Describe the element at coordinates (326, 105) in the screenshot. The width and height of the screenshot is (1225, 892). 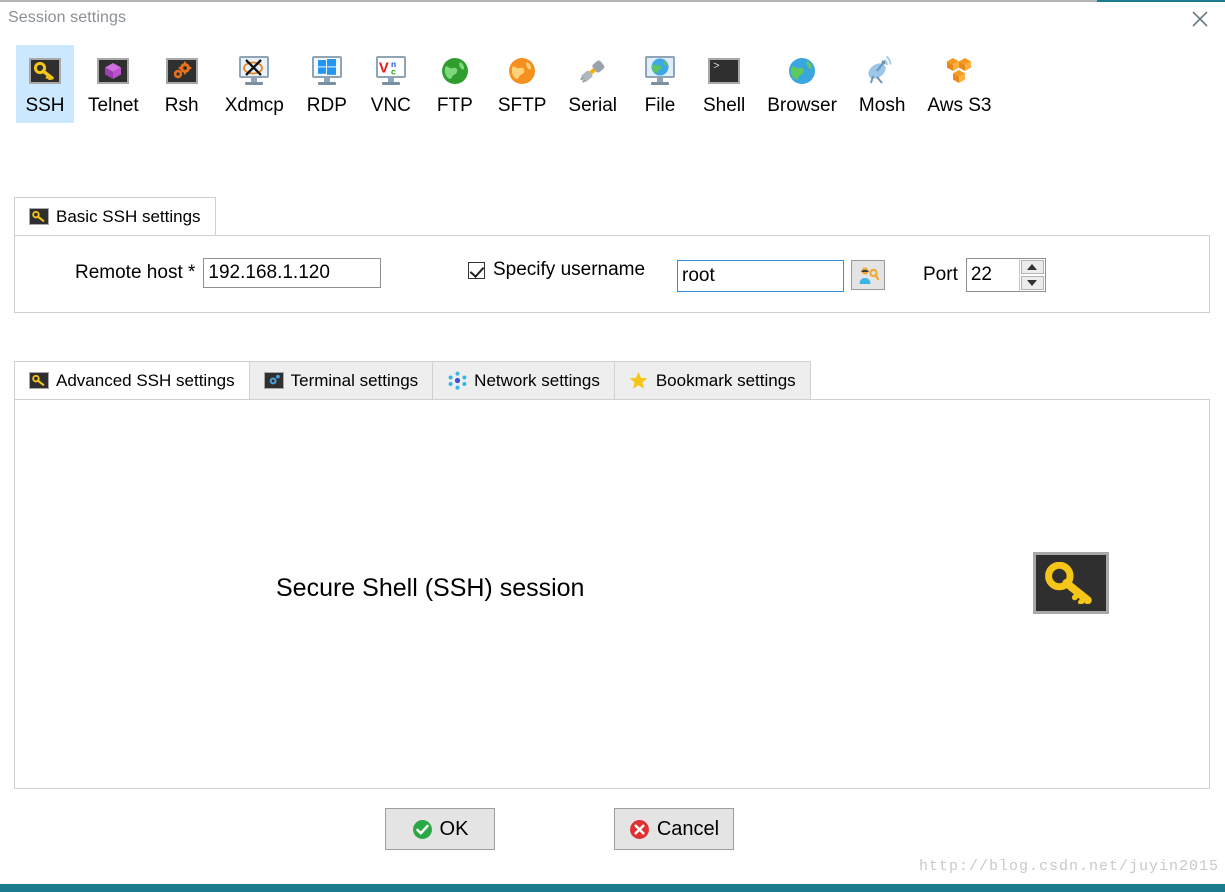
I see `protocol-label: RDP` at that location.